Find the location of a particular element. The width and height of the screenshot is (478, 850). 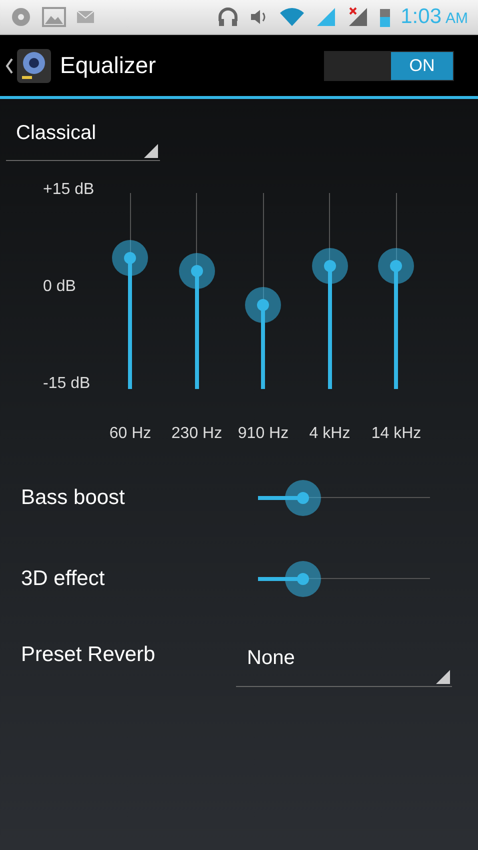

image-icon is located at coordinates (54, 17).